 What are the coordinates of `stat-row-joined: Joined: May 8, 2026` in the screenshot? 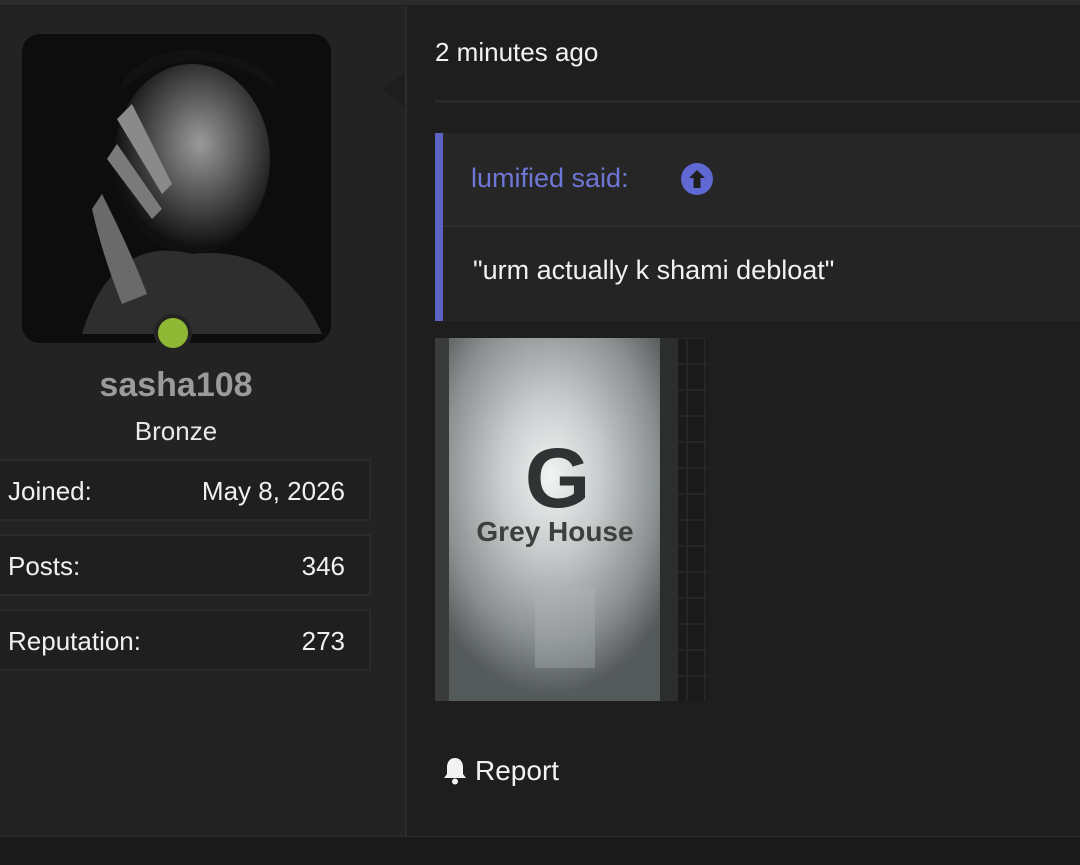 It's located at (185, 490).